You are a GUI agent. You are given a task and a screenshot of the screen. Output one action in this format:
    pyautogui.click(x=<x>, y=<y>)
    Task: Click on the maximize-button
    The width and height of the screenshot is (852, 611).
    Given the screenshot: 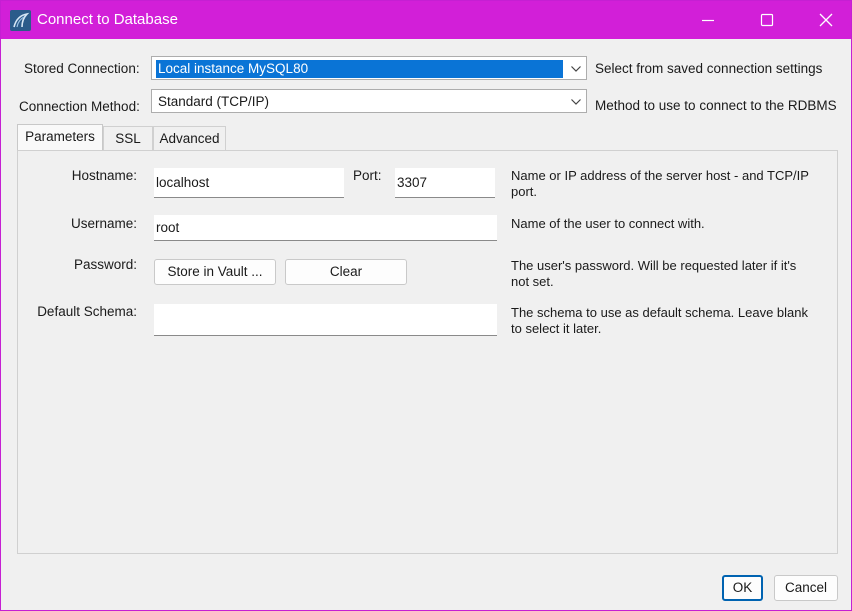 What is the action you would take?
    pyautogui.click(x=767, y=20)
    